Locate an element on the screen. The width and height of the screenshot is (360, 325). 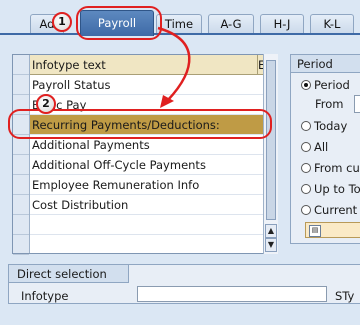
calendar-icon: ▤ is located at coordinates (315, 231).